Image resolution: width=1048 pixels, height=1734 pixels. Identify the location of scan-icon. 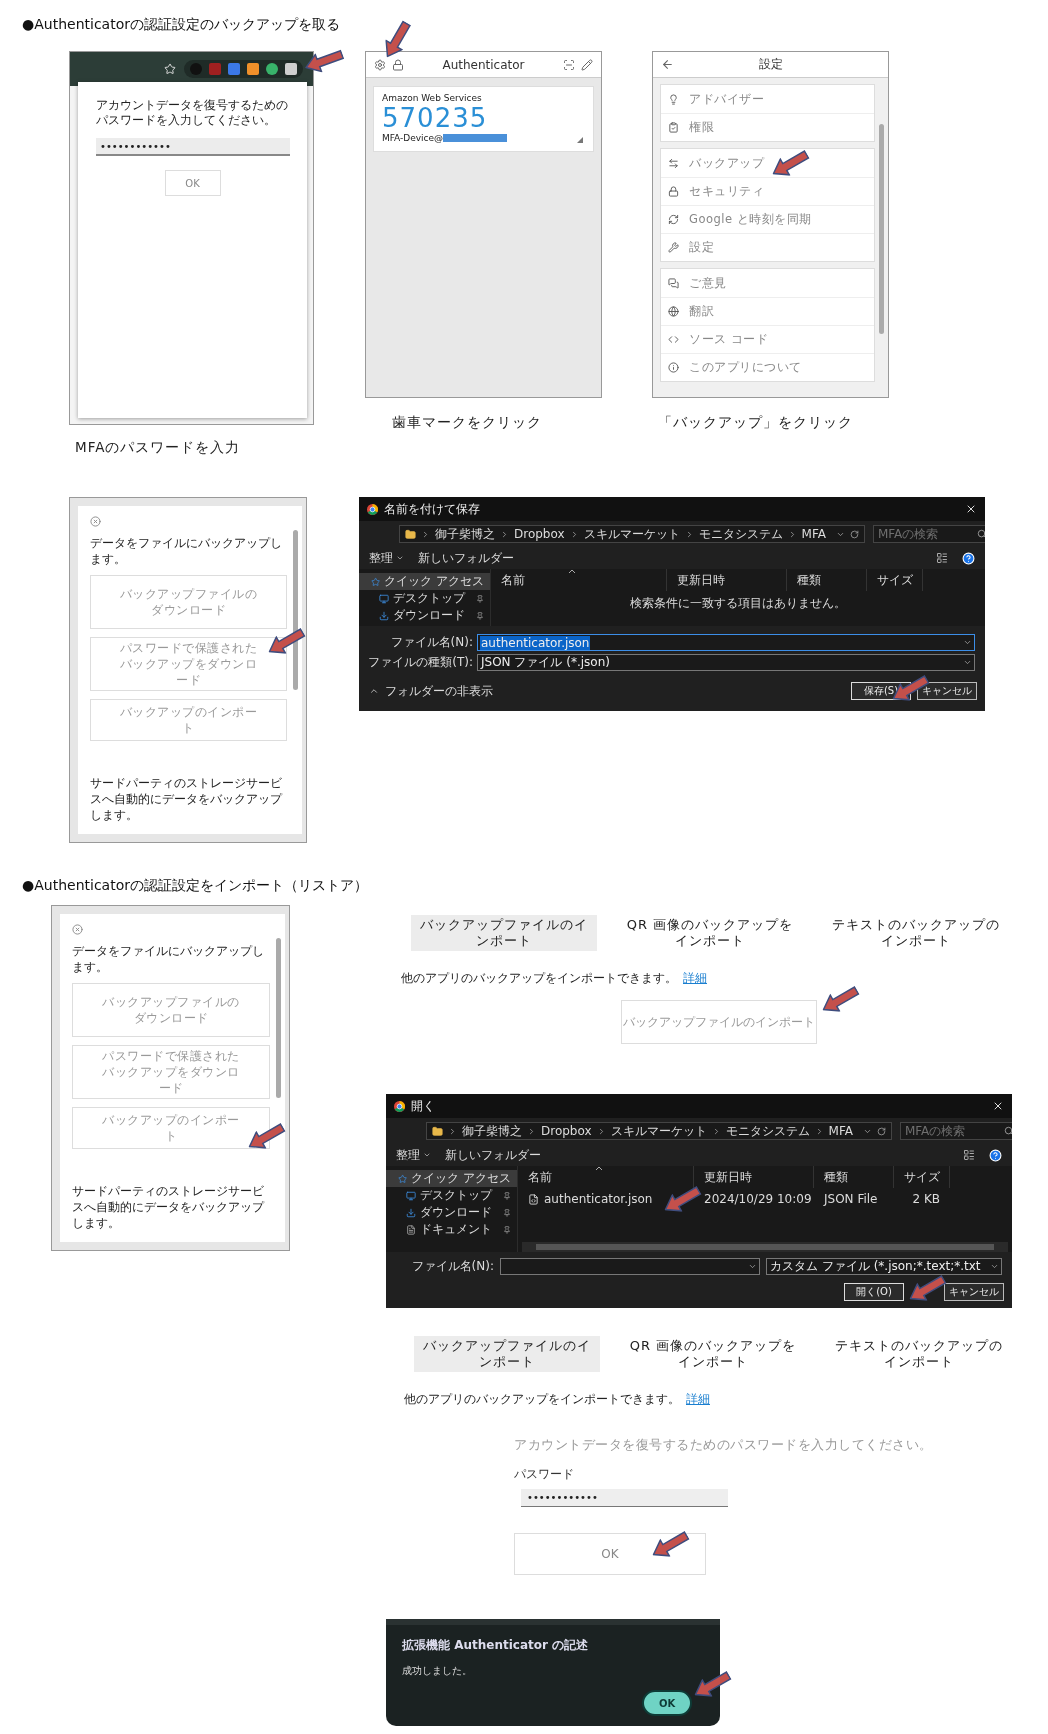
(569, 64).